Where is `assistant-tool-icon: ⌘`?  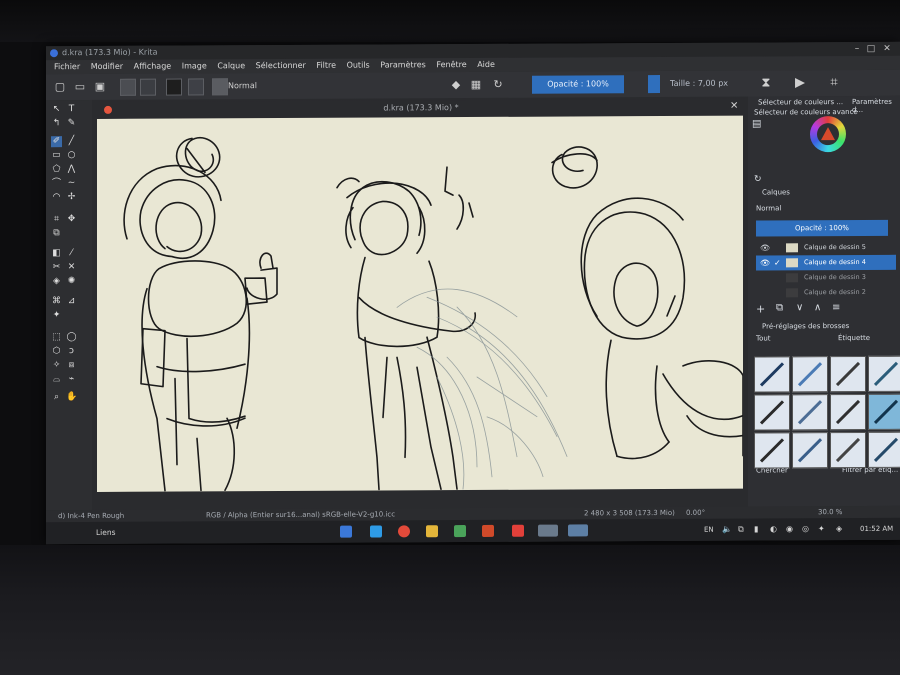
assistant-tool-icon: ⌘ is located at coordinates (56, 301).